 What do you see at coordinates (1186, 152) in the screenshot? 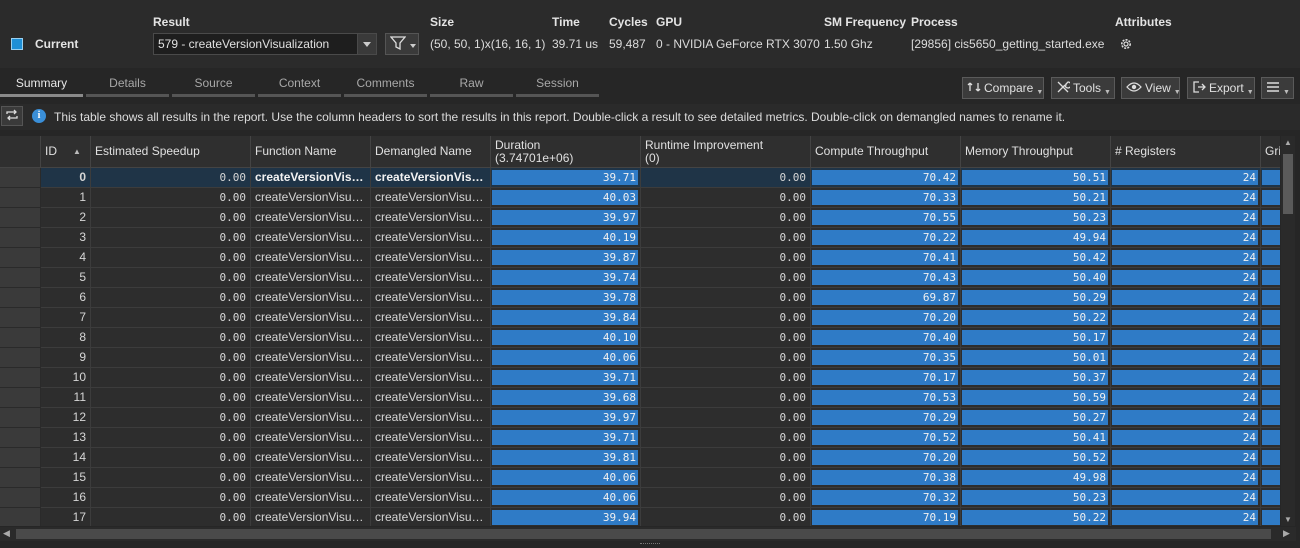
I see `column-header-registers: # Registers` at bounding box center [1186, 152].